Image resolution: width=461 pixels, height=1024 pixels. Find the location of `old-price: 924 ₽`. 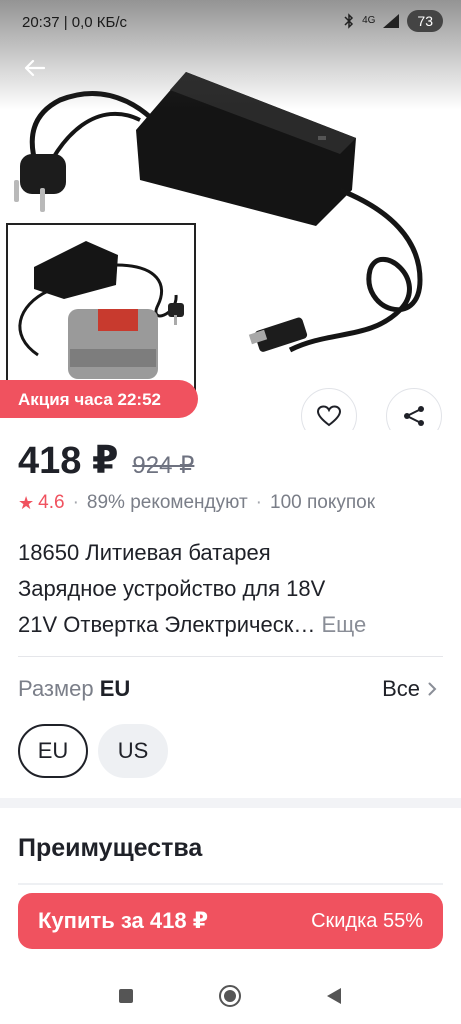

old-price: 924 ₽ is located at coordinates (163, 465).